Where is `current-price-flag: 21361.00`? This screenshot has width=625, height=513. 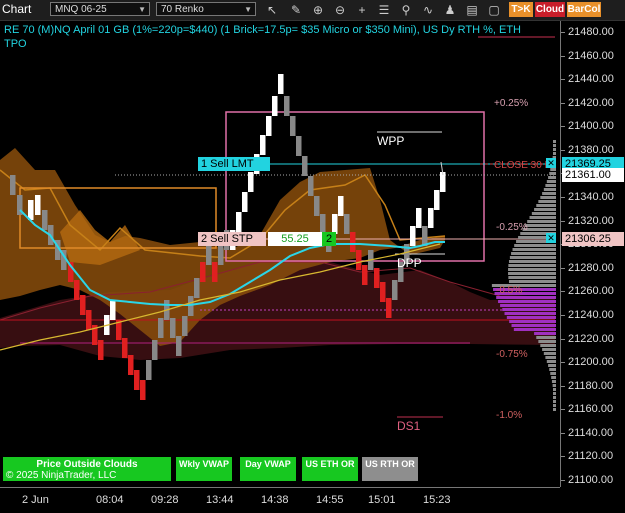
current-price-flag: 21361.00 is located at coordinates (593, 175).